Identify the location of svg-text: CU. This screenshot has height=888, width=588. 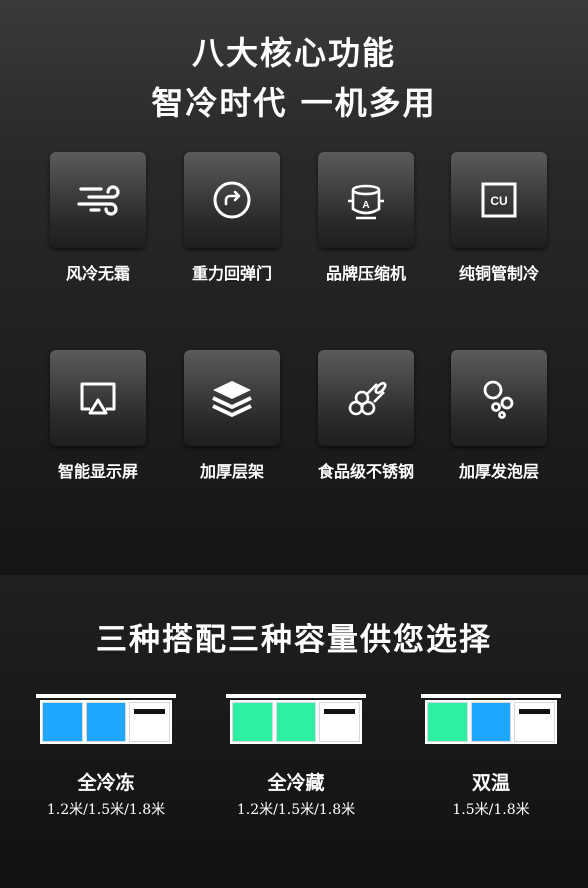
(498, 201).